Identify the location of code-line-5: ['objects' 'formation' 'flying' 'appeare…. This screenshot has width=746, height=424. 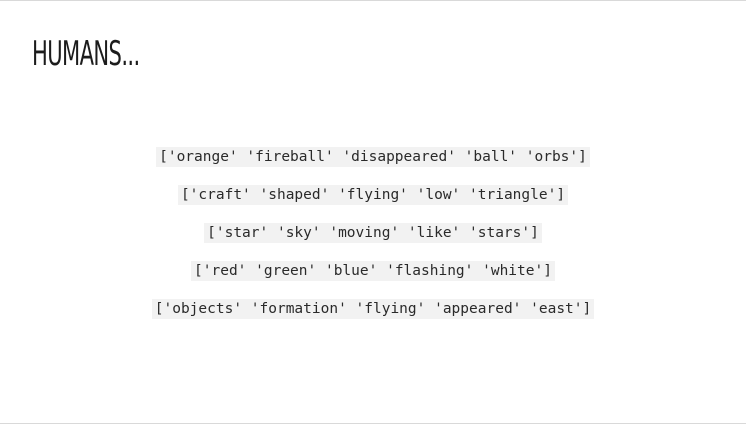
(373, 309).